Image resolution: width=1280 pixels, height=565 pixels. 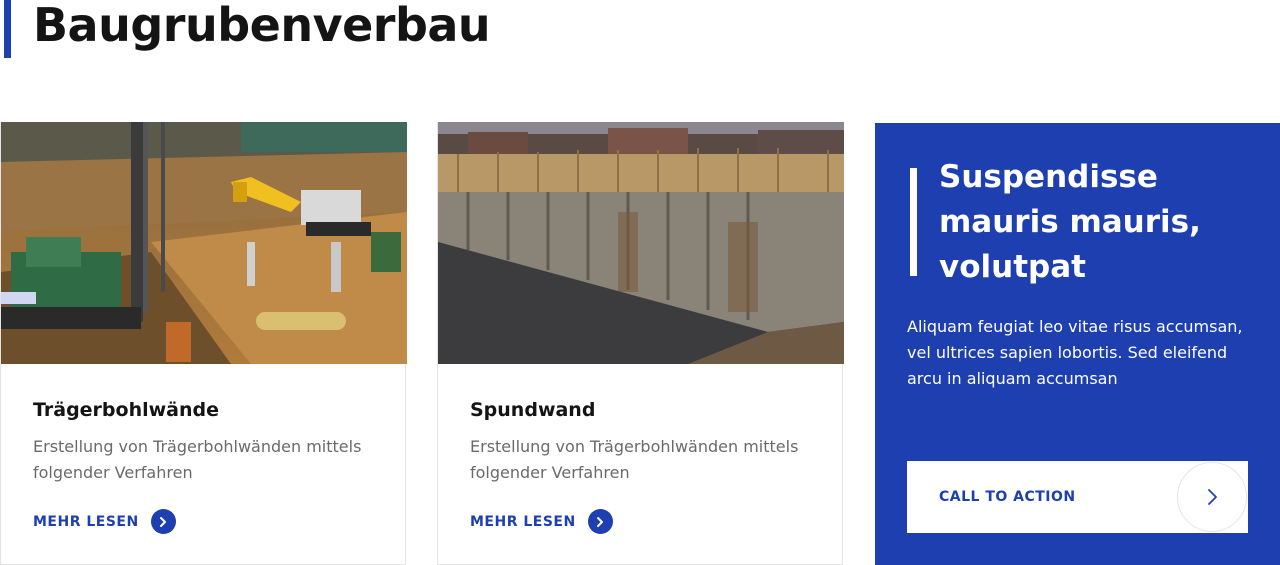 What do you see at coordinates (1070, 222) in the screenshot?
I see `cta-title: Suspendisse mauris mauris, volutpat` at bounding box center [1070, 222].